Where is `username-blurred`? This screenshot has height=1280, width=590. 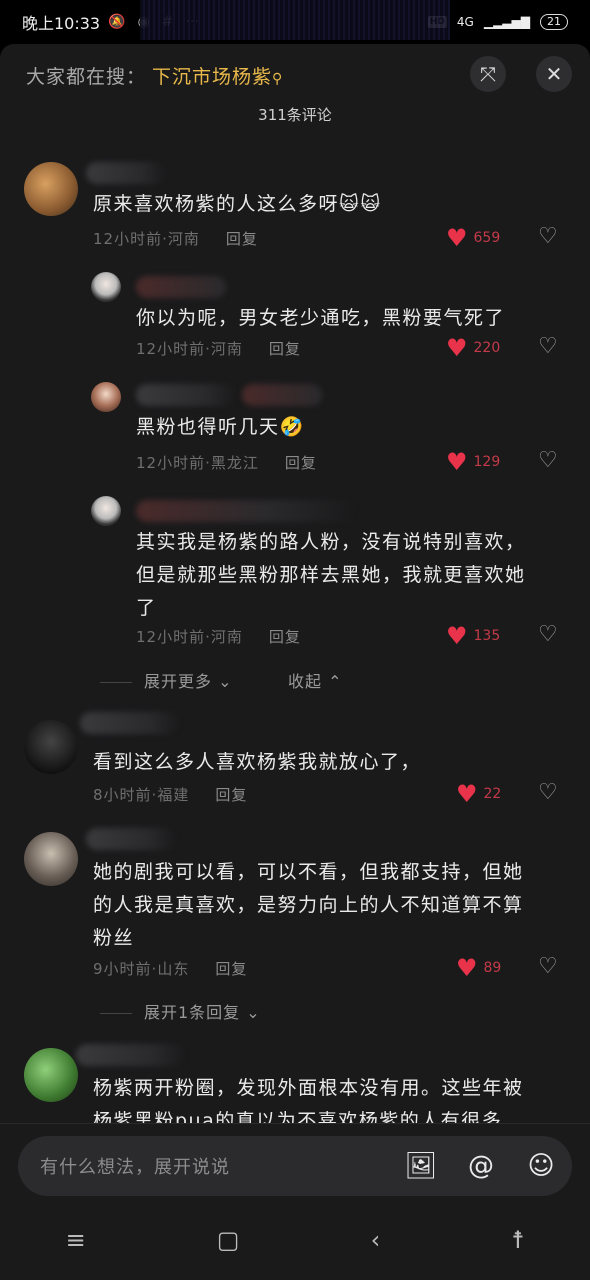
username-blurred is located at coordinates (131, 1055).